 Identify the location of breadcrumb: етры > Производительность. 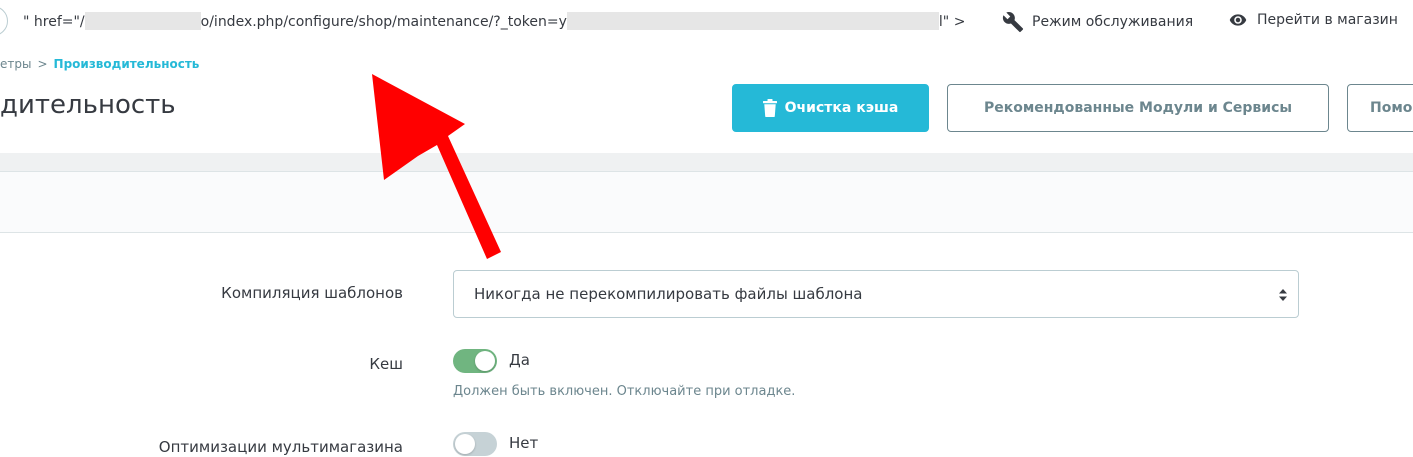
(99, 64).